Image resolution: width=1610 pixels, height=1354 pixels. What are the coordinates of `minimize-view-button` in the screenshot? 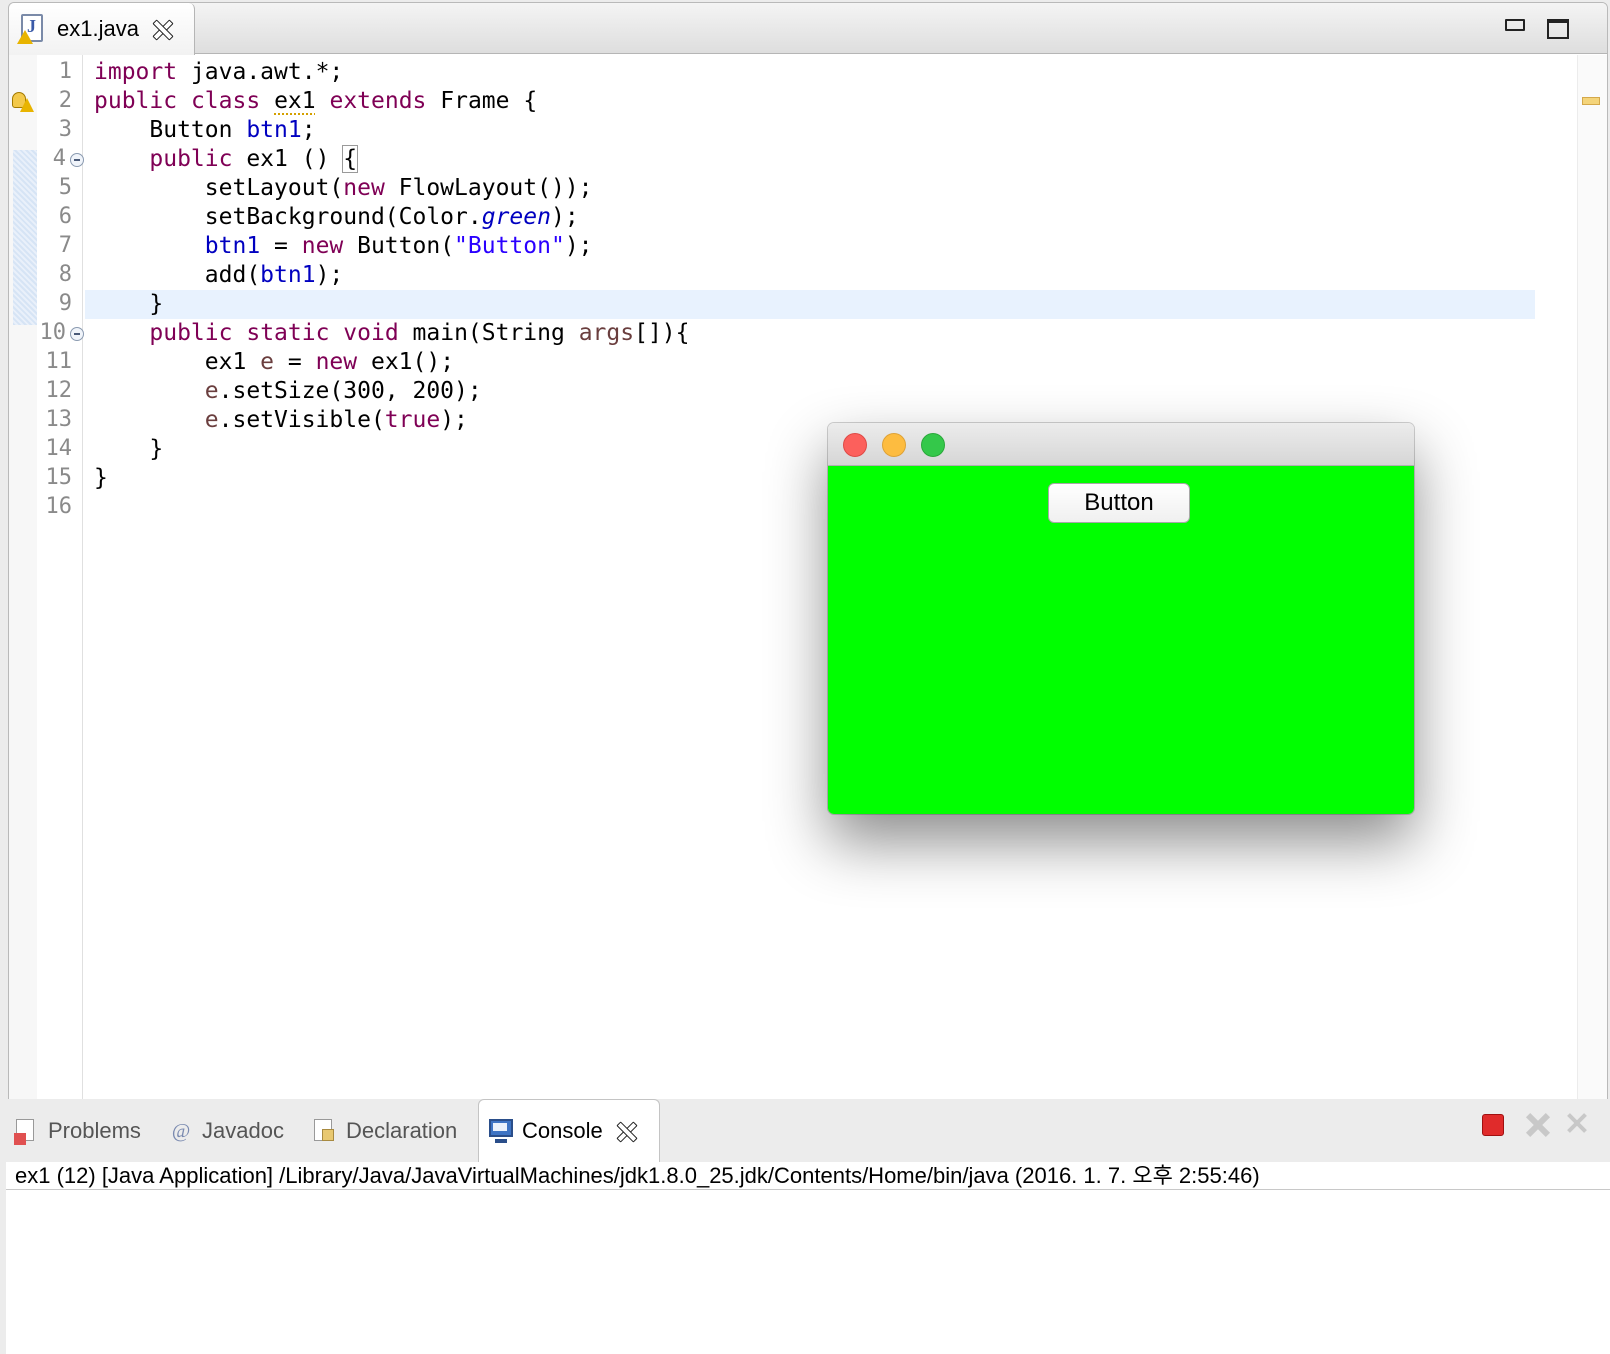 It's located at (1515, 25).